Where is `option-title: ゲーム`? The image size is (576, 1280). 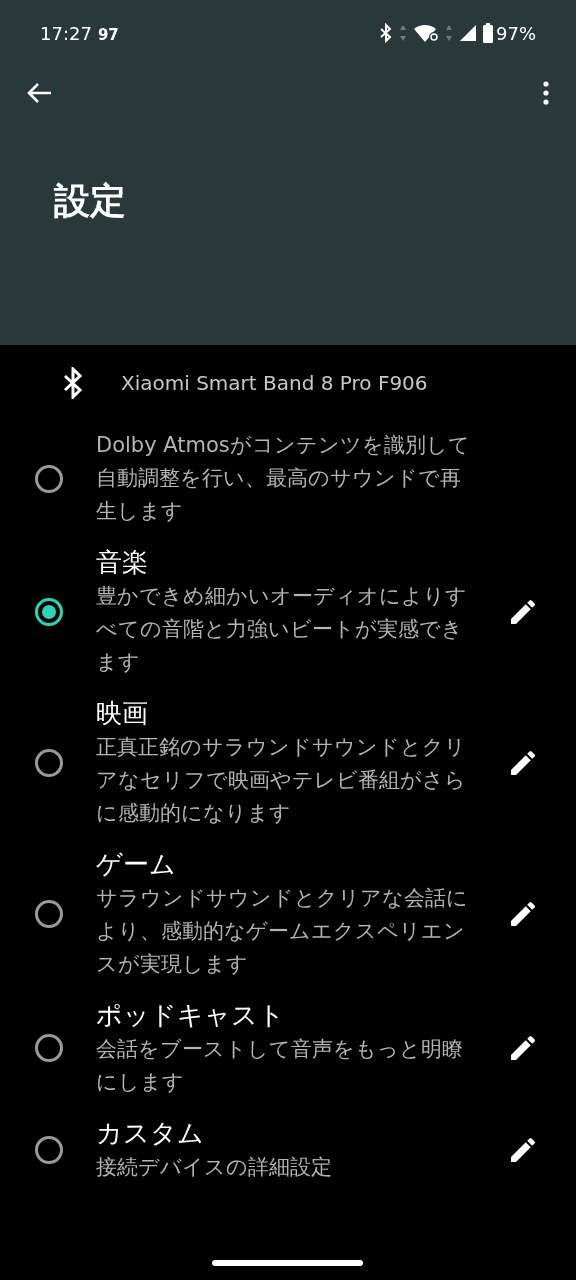
option-title: ゲーム is located at coordinates (136, 864).